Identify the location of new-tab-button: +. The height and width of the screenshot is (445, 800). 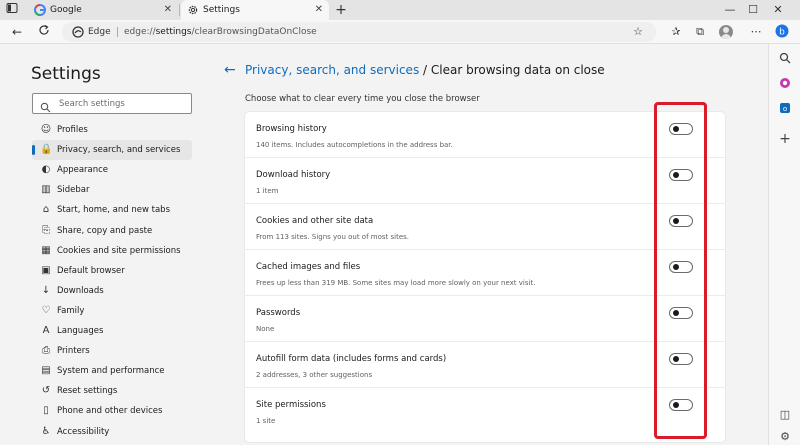
(341, 10).